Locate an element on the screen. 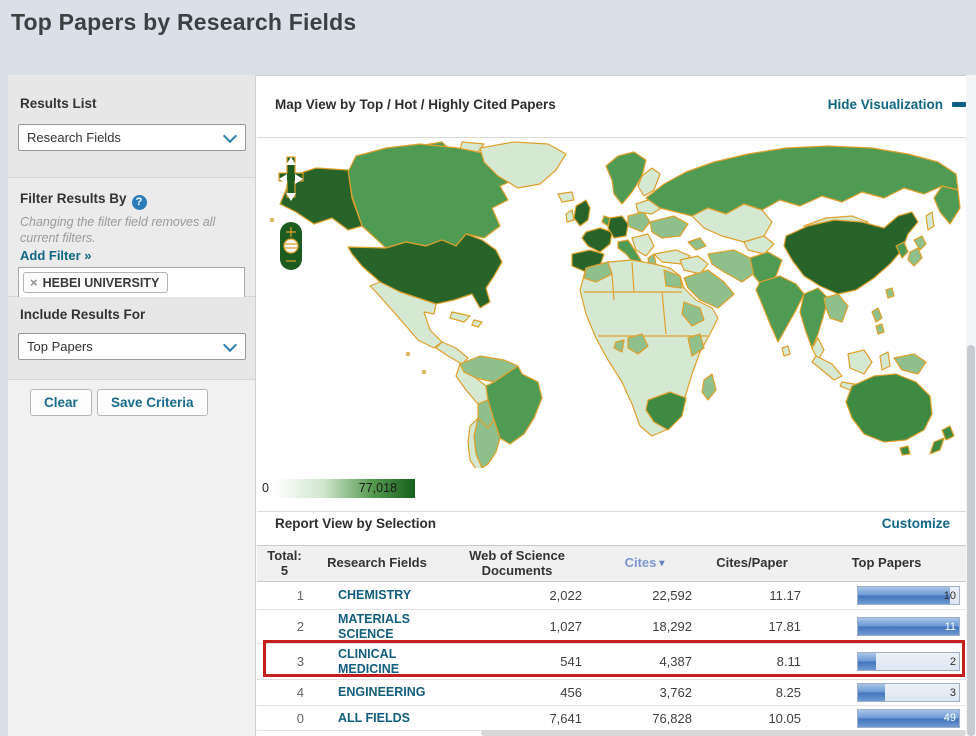 Image resolution: width=976 pixels, height=736 pixels. table-row-chemistry: 1 CHEMISTRY 2,022 22,592 11.17 10 is located at coordinates (611, 596).